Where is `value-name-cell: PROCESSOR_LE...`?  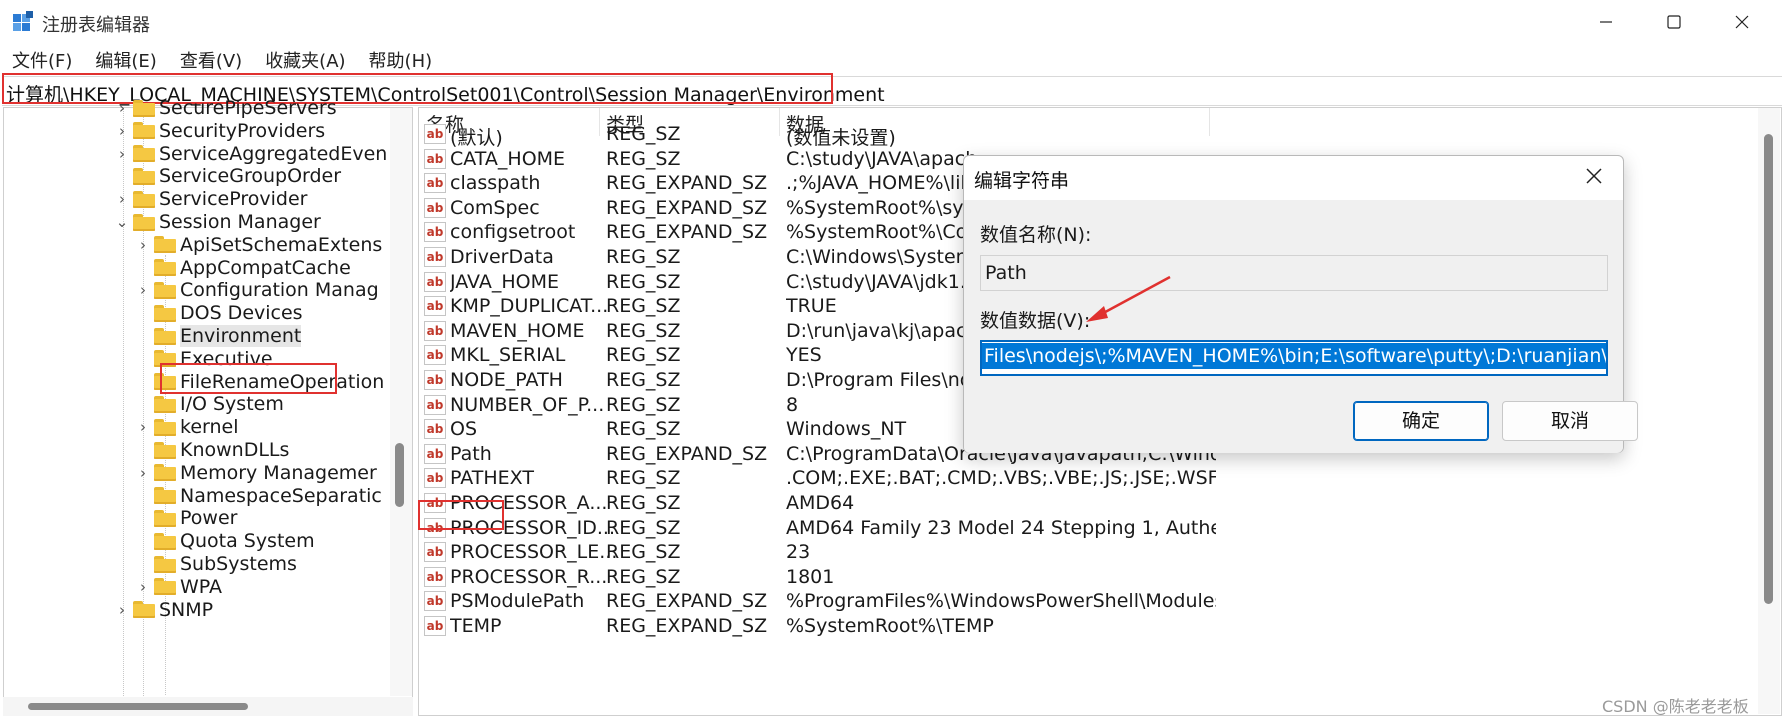 value-name-cell: PROCESSOR_LE... is located at coordinates (533, 552).